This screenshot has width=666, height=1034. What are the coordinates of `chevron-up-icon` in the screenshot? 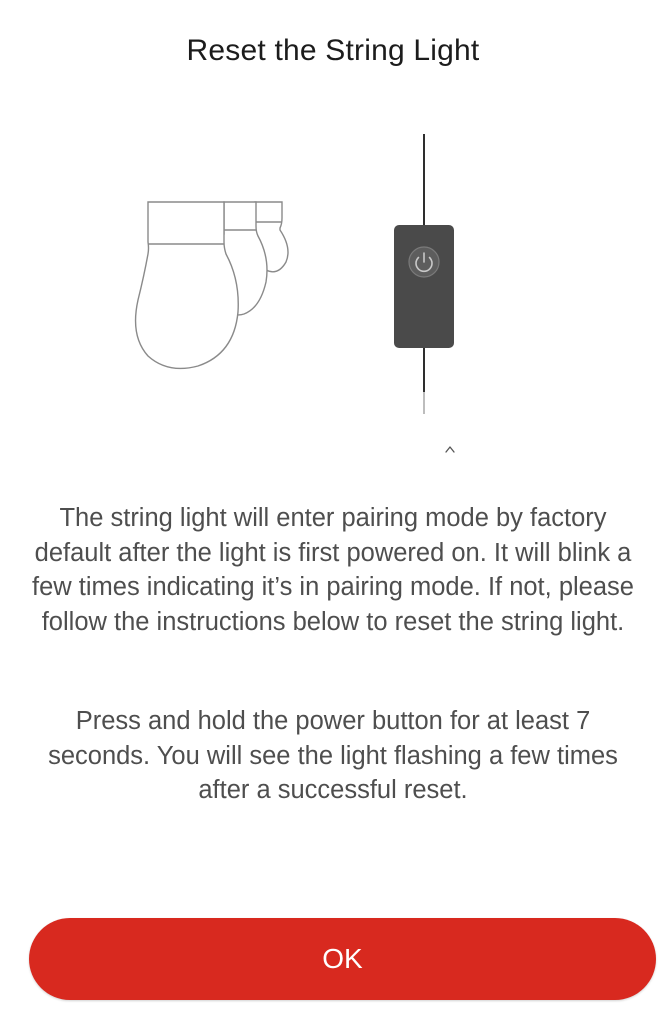 It's located at (450, 449).